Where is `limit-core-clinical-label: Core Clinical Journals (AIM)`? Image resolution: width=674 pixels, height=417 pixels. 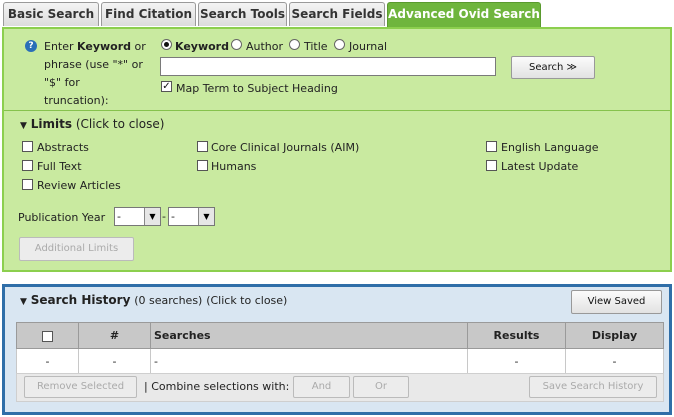 limit-core-clinical-label: Core Clinical Journals (AIM) is located at coordinates (285, 147).